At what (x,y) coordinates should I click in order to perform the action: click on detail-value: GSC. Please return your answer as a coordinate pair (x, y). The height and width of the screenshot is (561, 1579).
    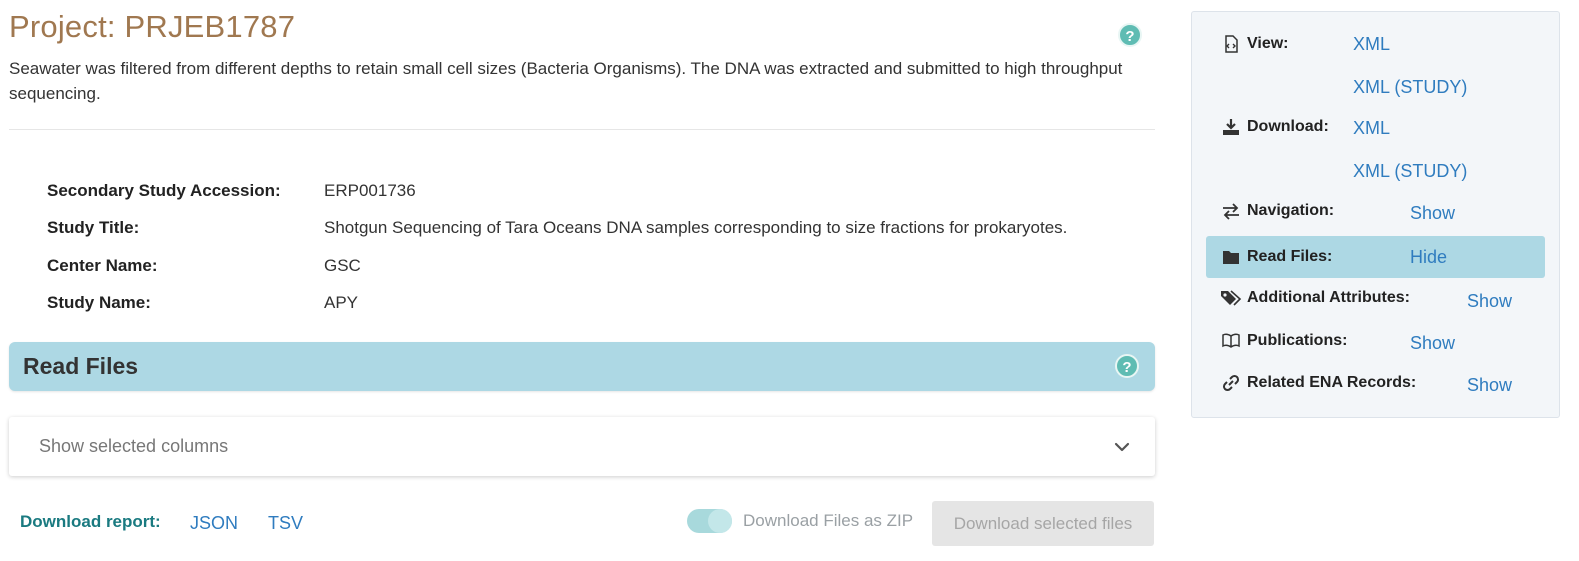
    Looking at the image, I should click on (342, 265).